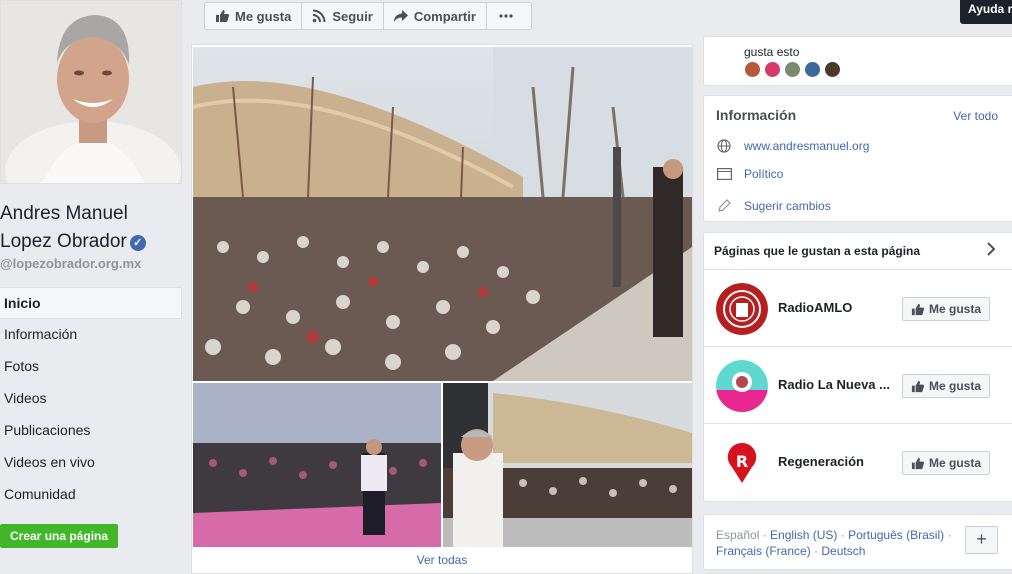 Image resolution: width=1012 pixels, height=574 pixels. I want to click on nav-item-videos-en-vivo: Videos en vivo, so click(91, 463).